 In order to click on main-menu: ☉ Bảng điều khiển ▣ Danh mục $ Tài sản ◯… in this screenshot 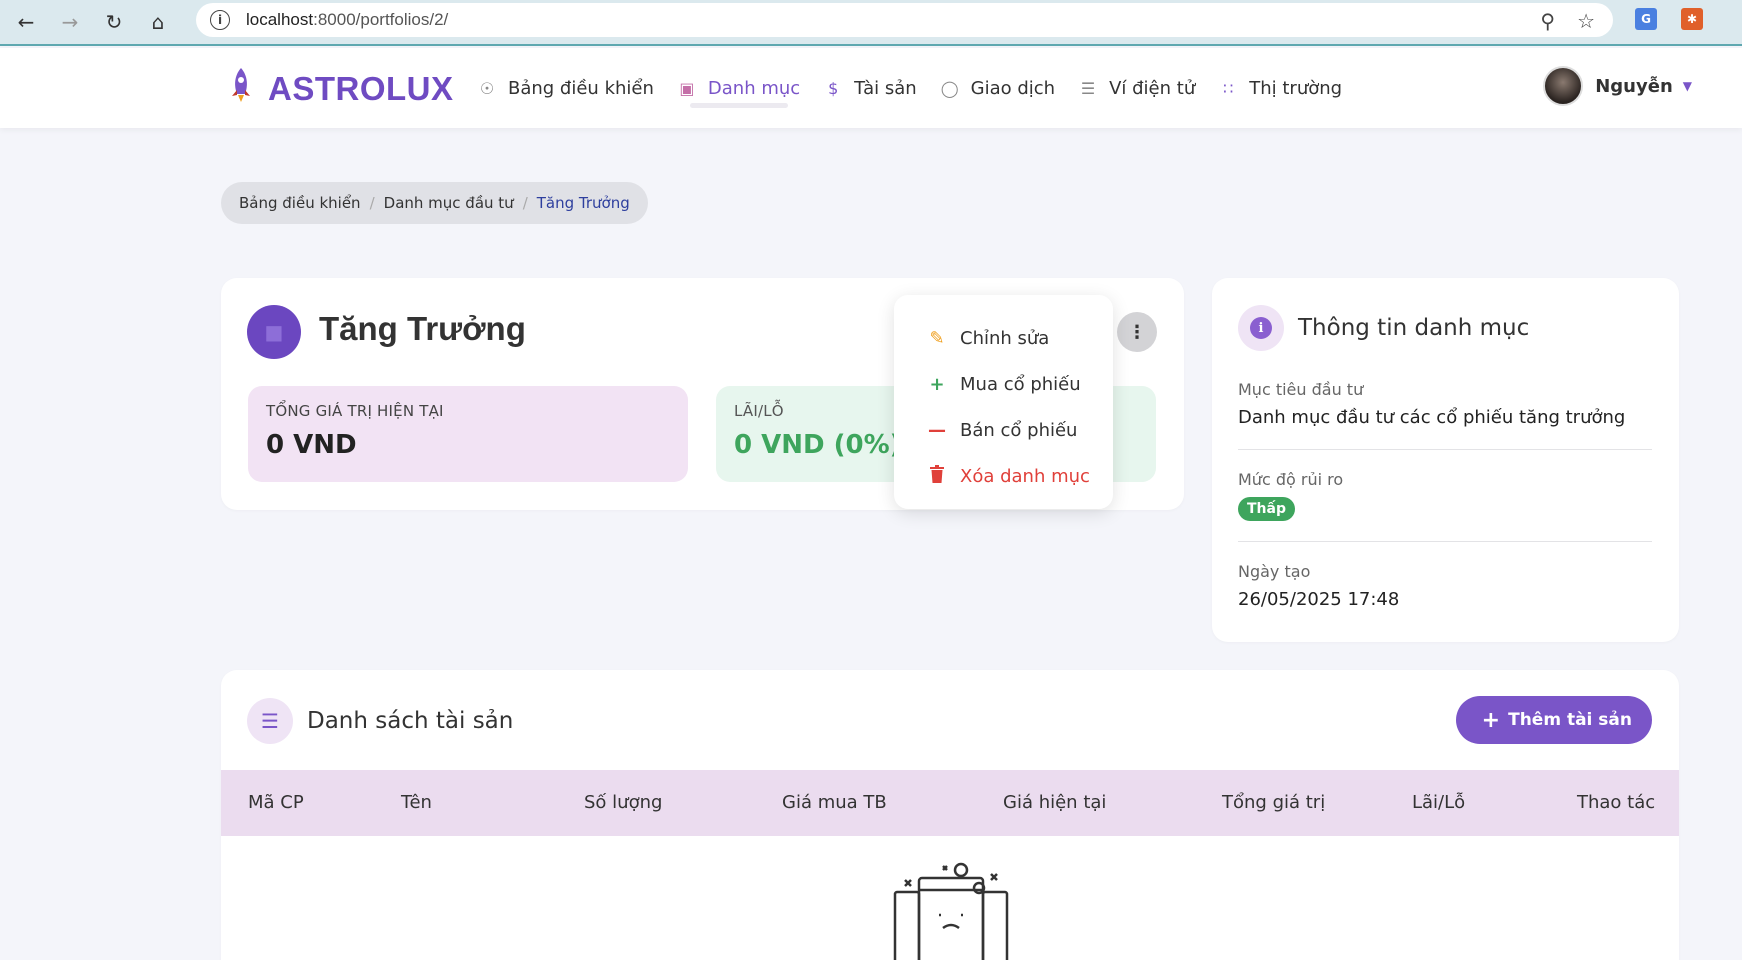, I will do `click(922, 88)`.